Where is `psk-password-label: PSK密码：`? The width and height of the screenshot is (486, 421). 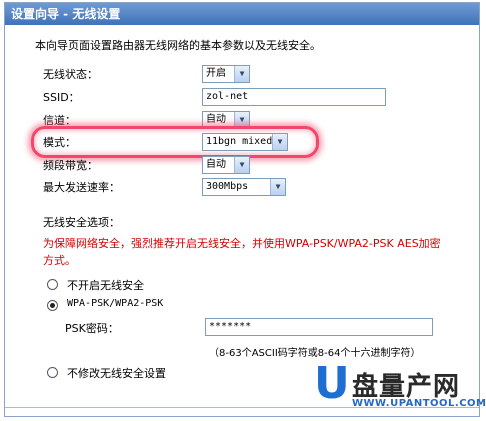 psk-password-label: PSK密码： is located at coordinates (92, 328).